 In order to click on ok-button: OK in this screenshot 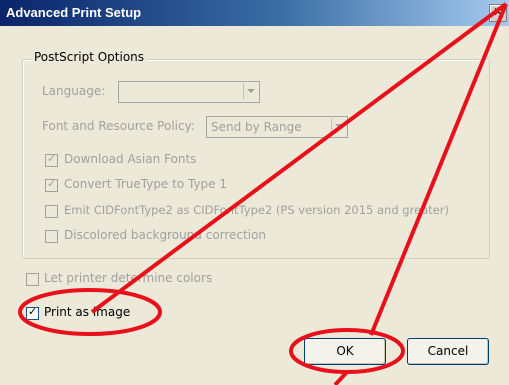, I will do `click(345, 351)`.